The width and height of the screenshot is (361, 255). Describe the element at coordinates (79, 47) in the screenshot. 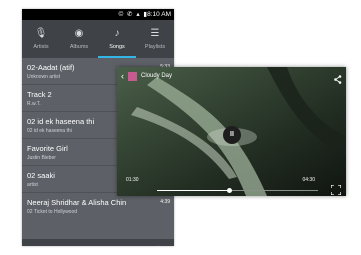

I see `tab-label: Albums` at that location.